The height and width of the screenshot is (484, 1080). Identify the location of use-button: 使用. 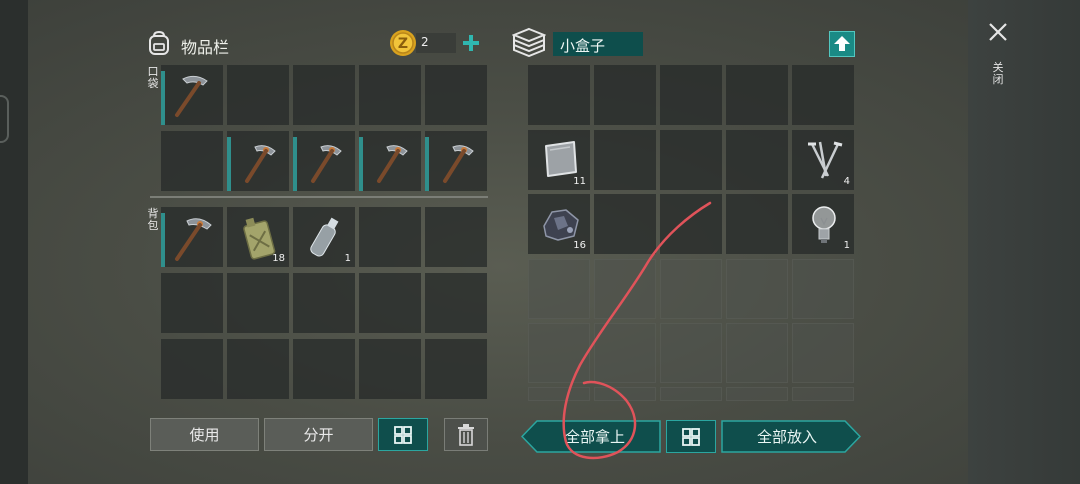
(204, 434).